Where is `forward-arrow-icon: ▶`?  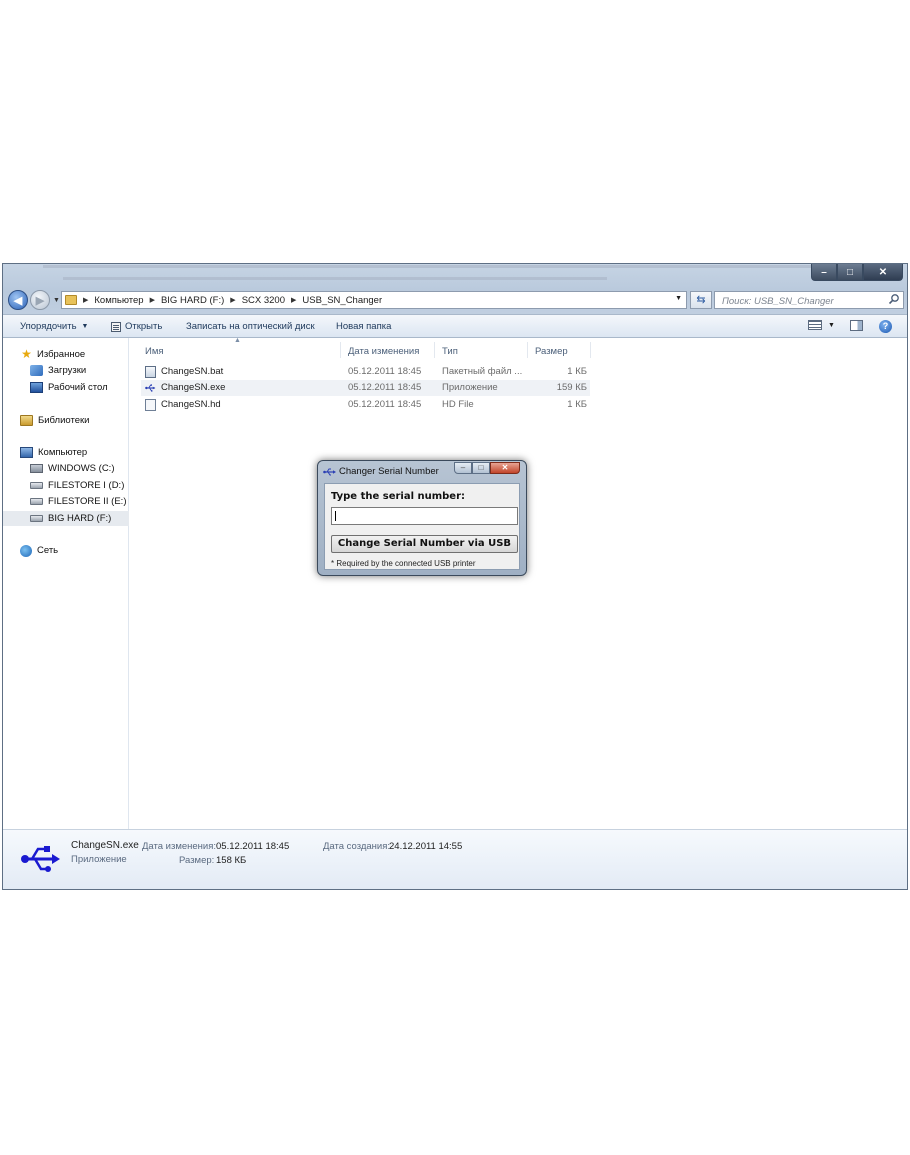
forward-arrow-icon: ▶ is located at coordinates (40, 300).